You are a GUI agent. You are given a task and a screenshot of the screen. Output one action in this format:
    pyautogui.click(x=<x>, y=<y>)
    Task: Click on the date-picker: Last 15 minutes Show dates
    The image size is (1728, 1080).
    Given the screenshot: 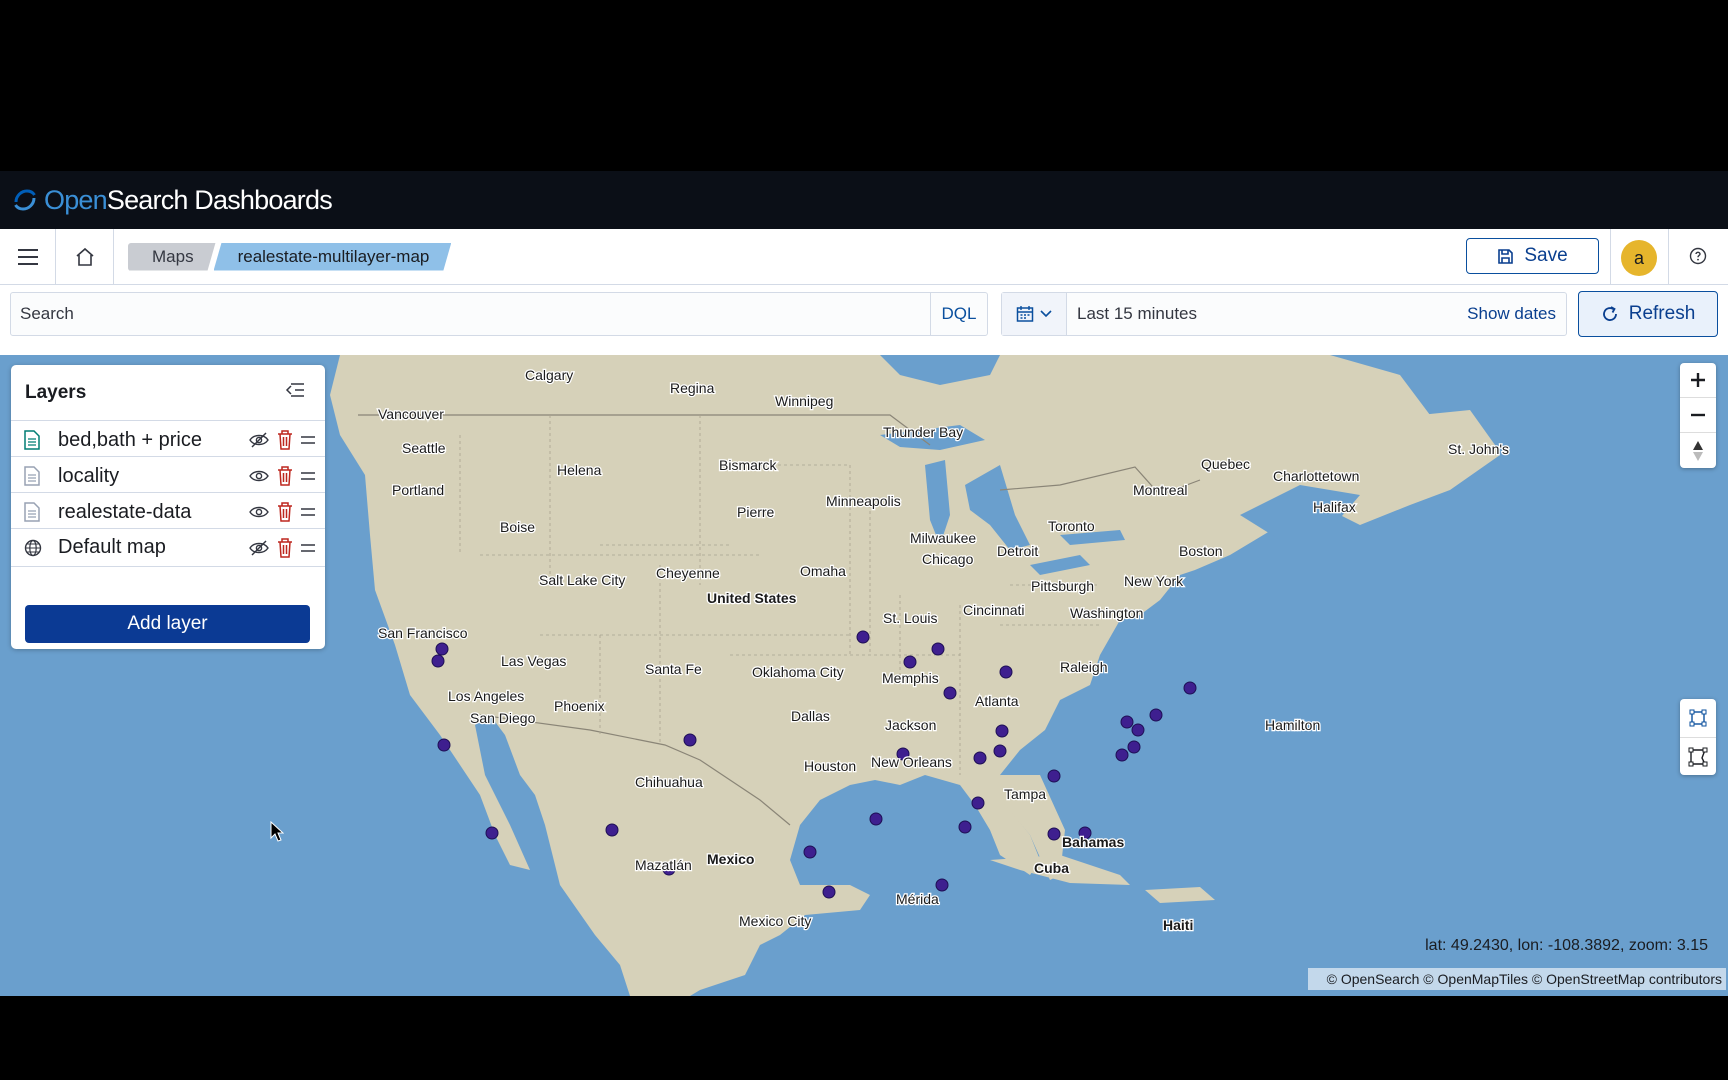 What is the action you would take?
    pyautogui.click(x=1284, y=314)
    